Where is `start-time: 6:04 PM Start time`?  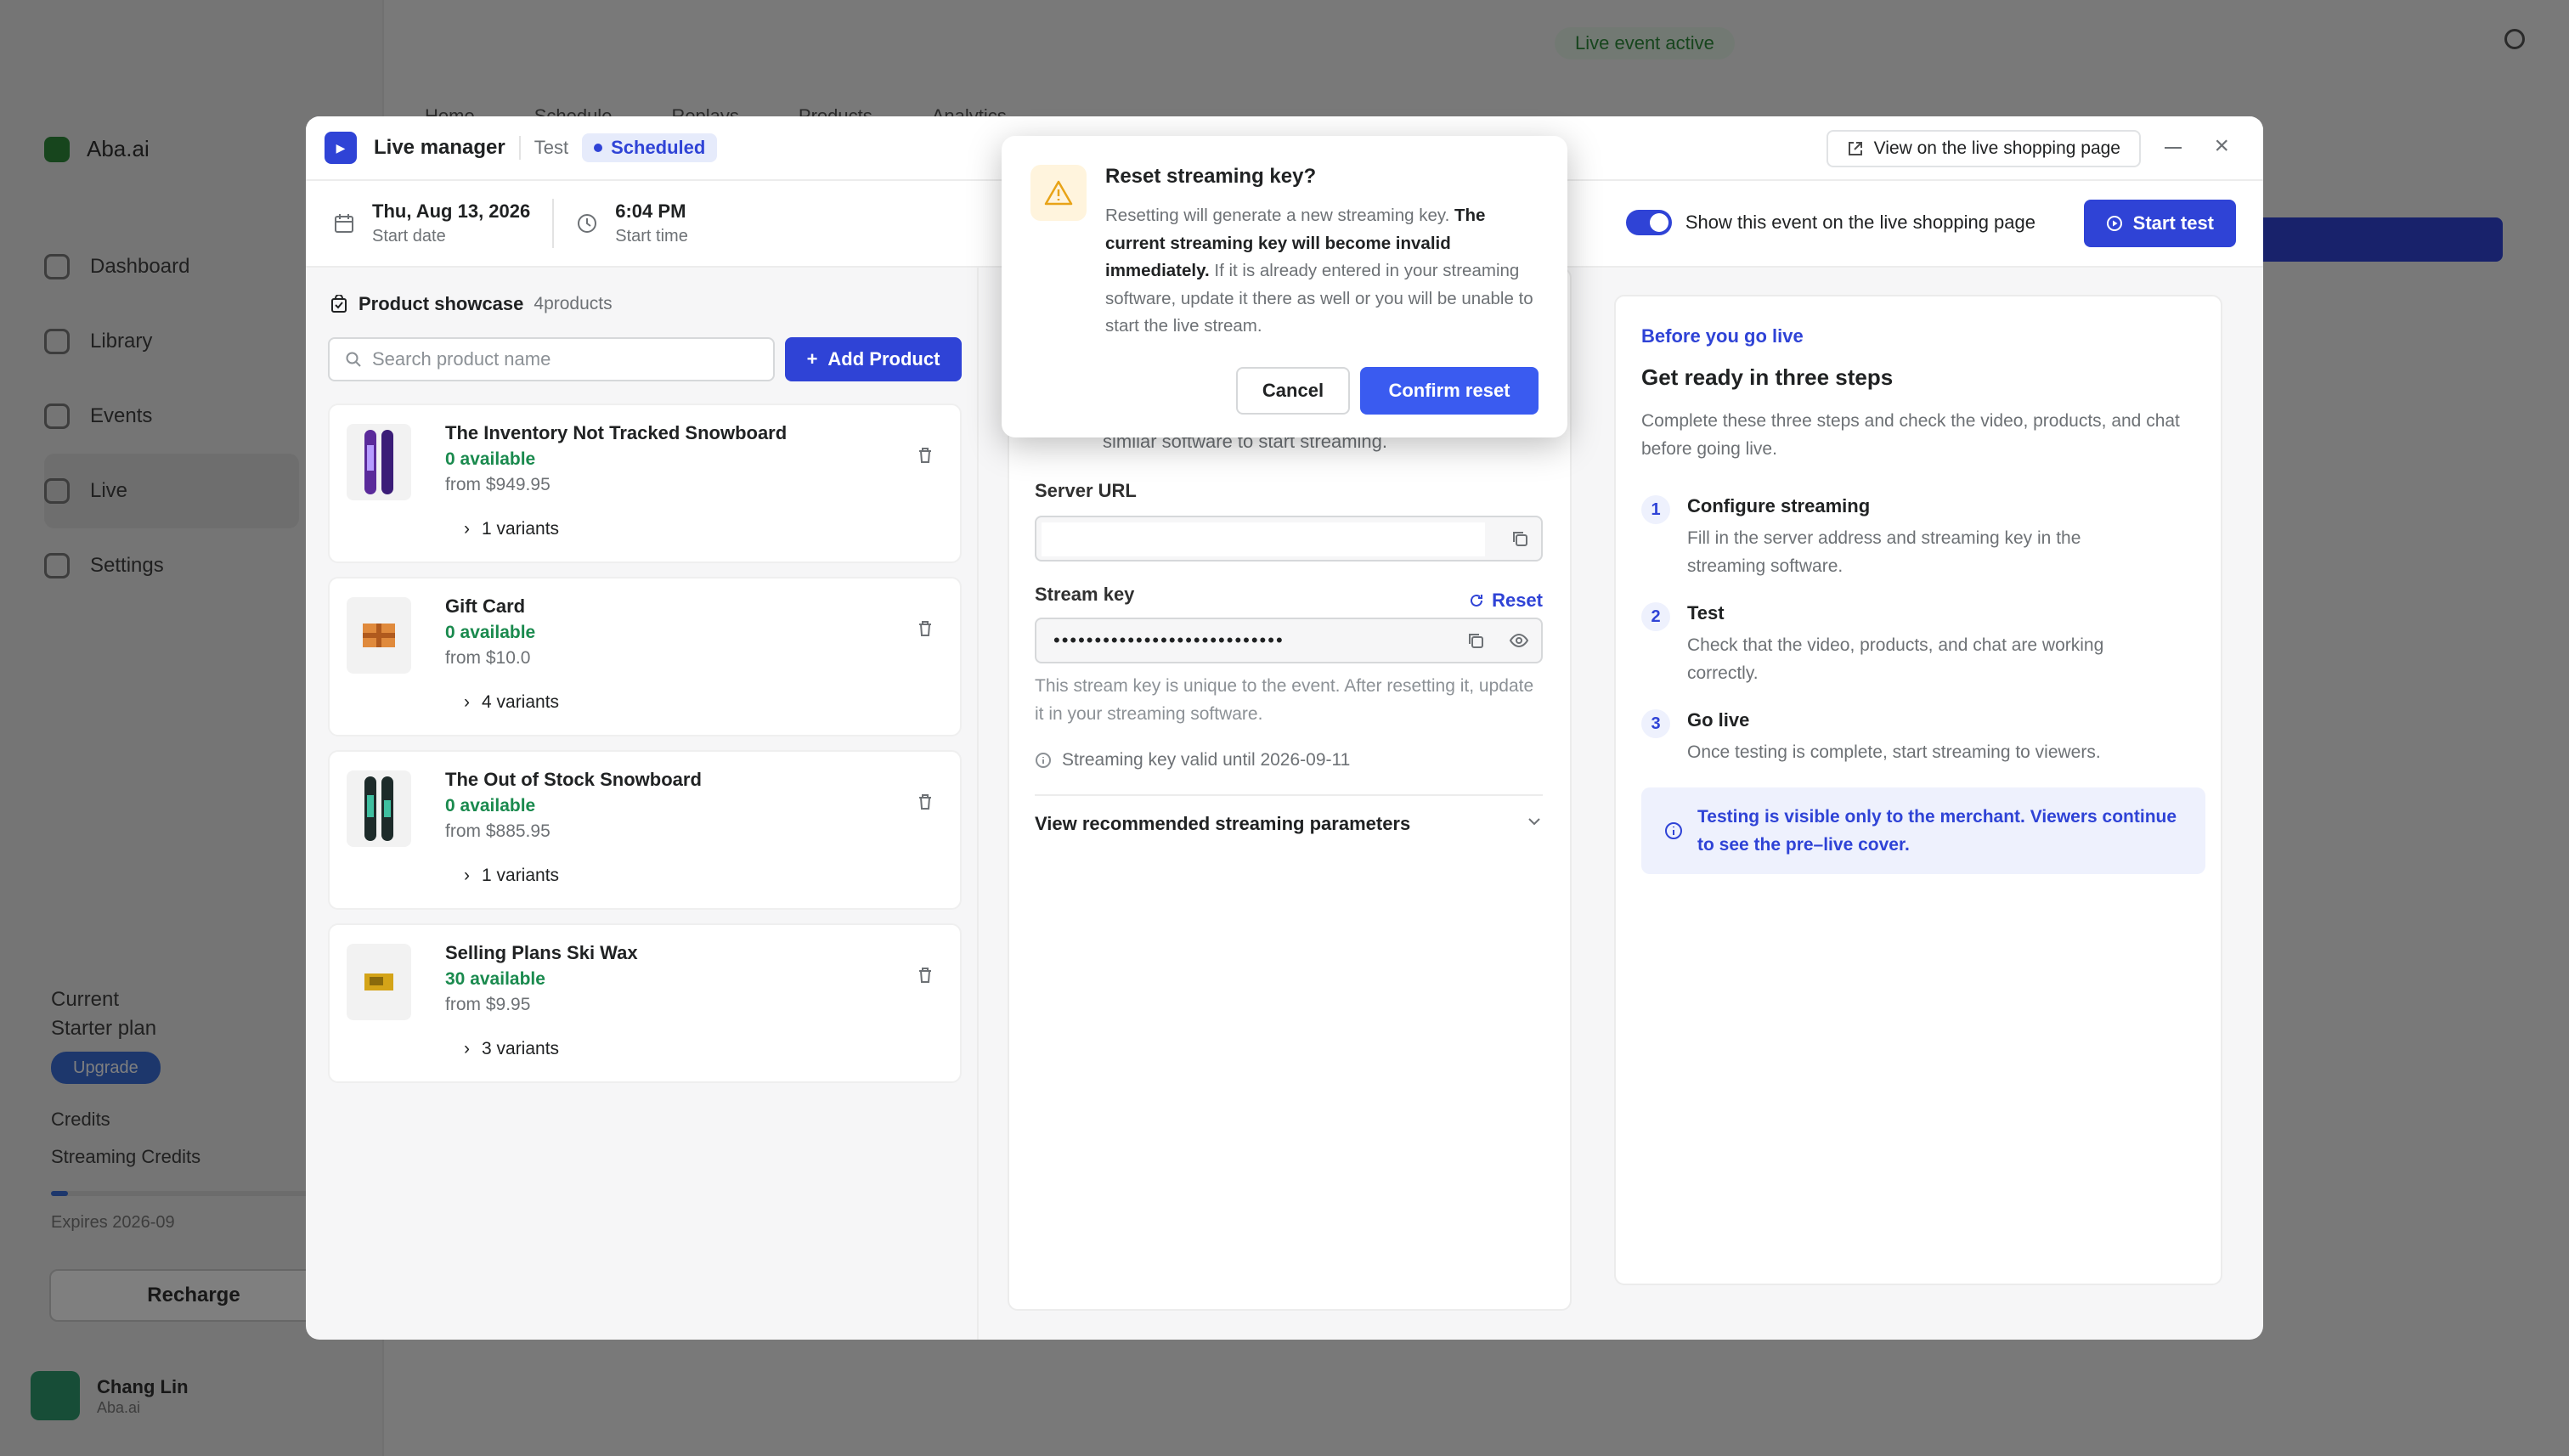
start-time: 6:04 PM Start time is located at coordinates (632, 224).